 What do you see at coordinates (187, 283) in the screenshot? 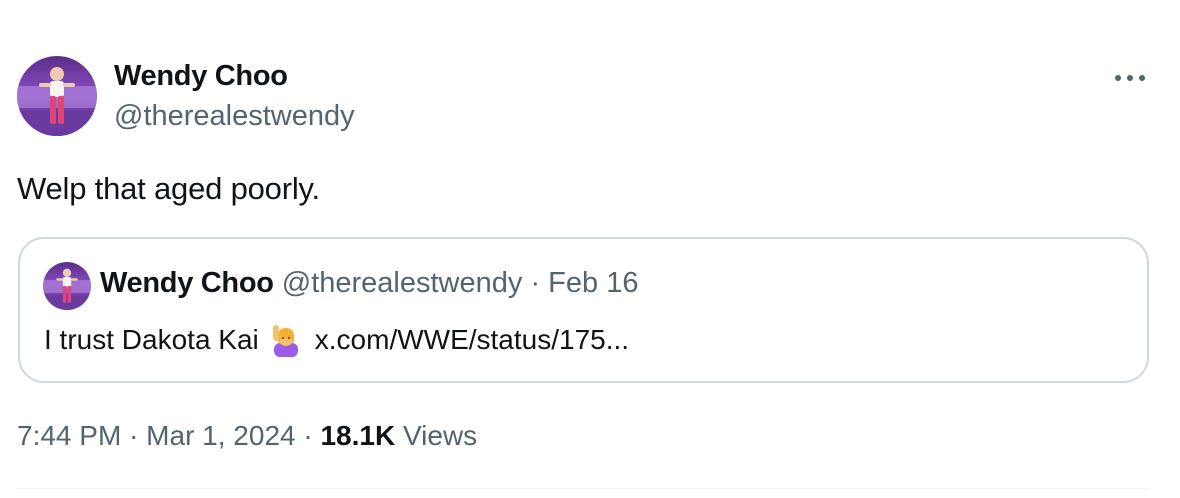
I see `quote-author-name: Wendy Choo` at bounding box center [187, 283].